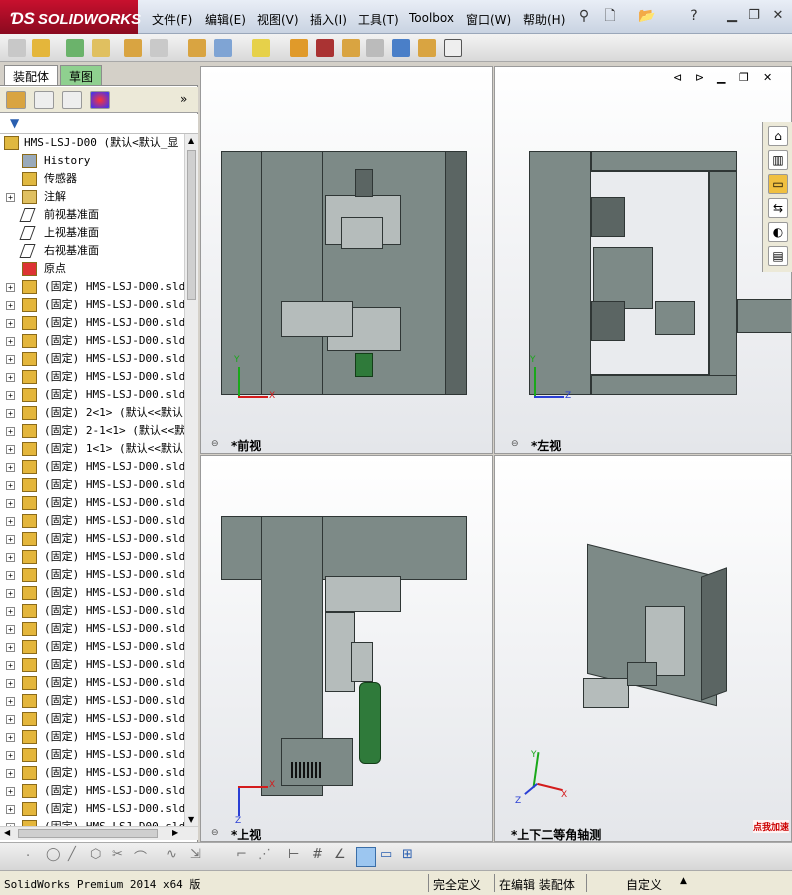 Image resolution: width=792 pixels, height=895 pixels. I want to click on move-component-icon, so click(133, 48).